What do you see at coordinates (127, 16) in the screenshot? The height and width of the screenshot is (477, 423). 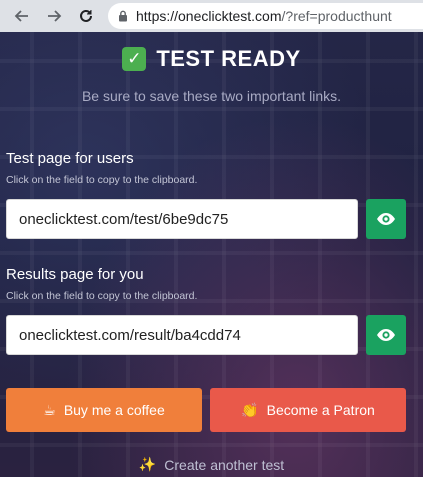 I see `lock-icon` at bounding box center [127, 16].